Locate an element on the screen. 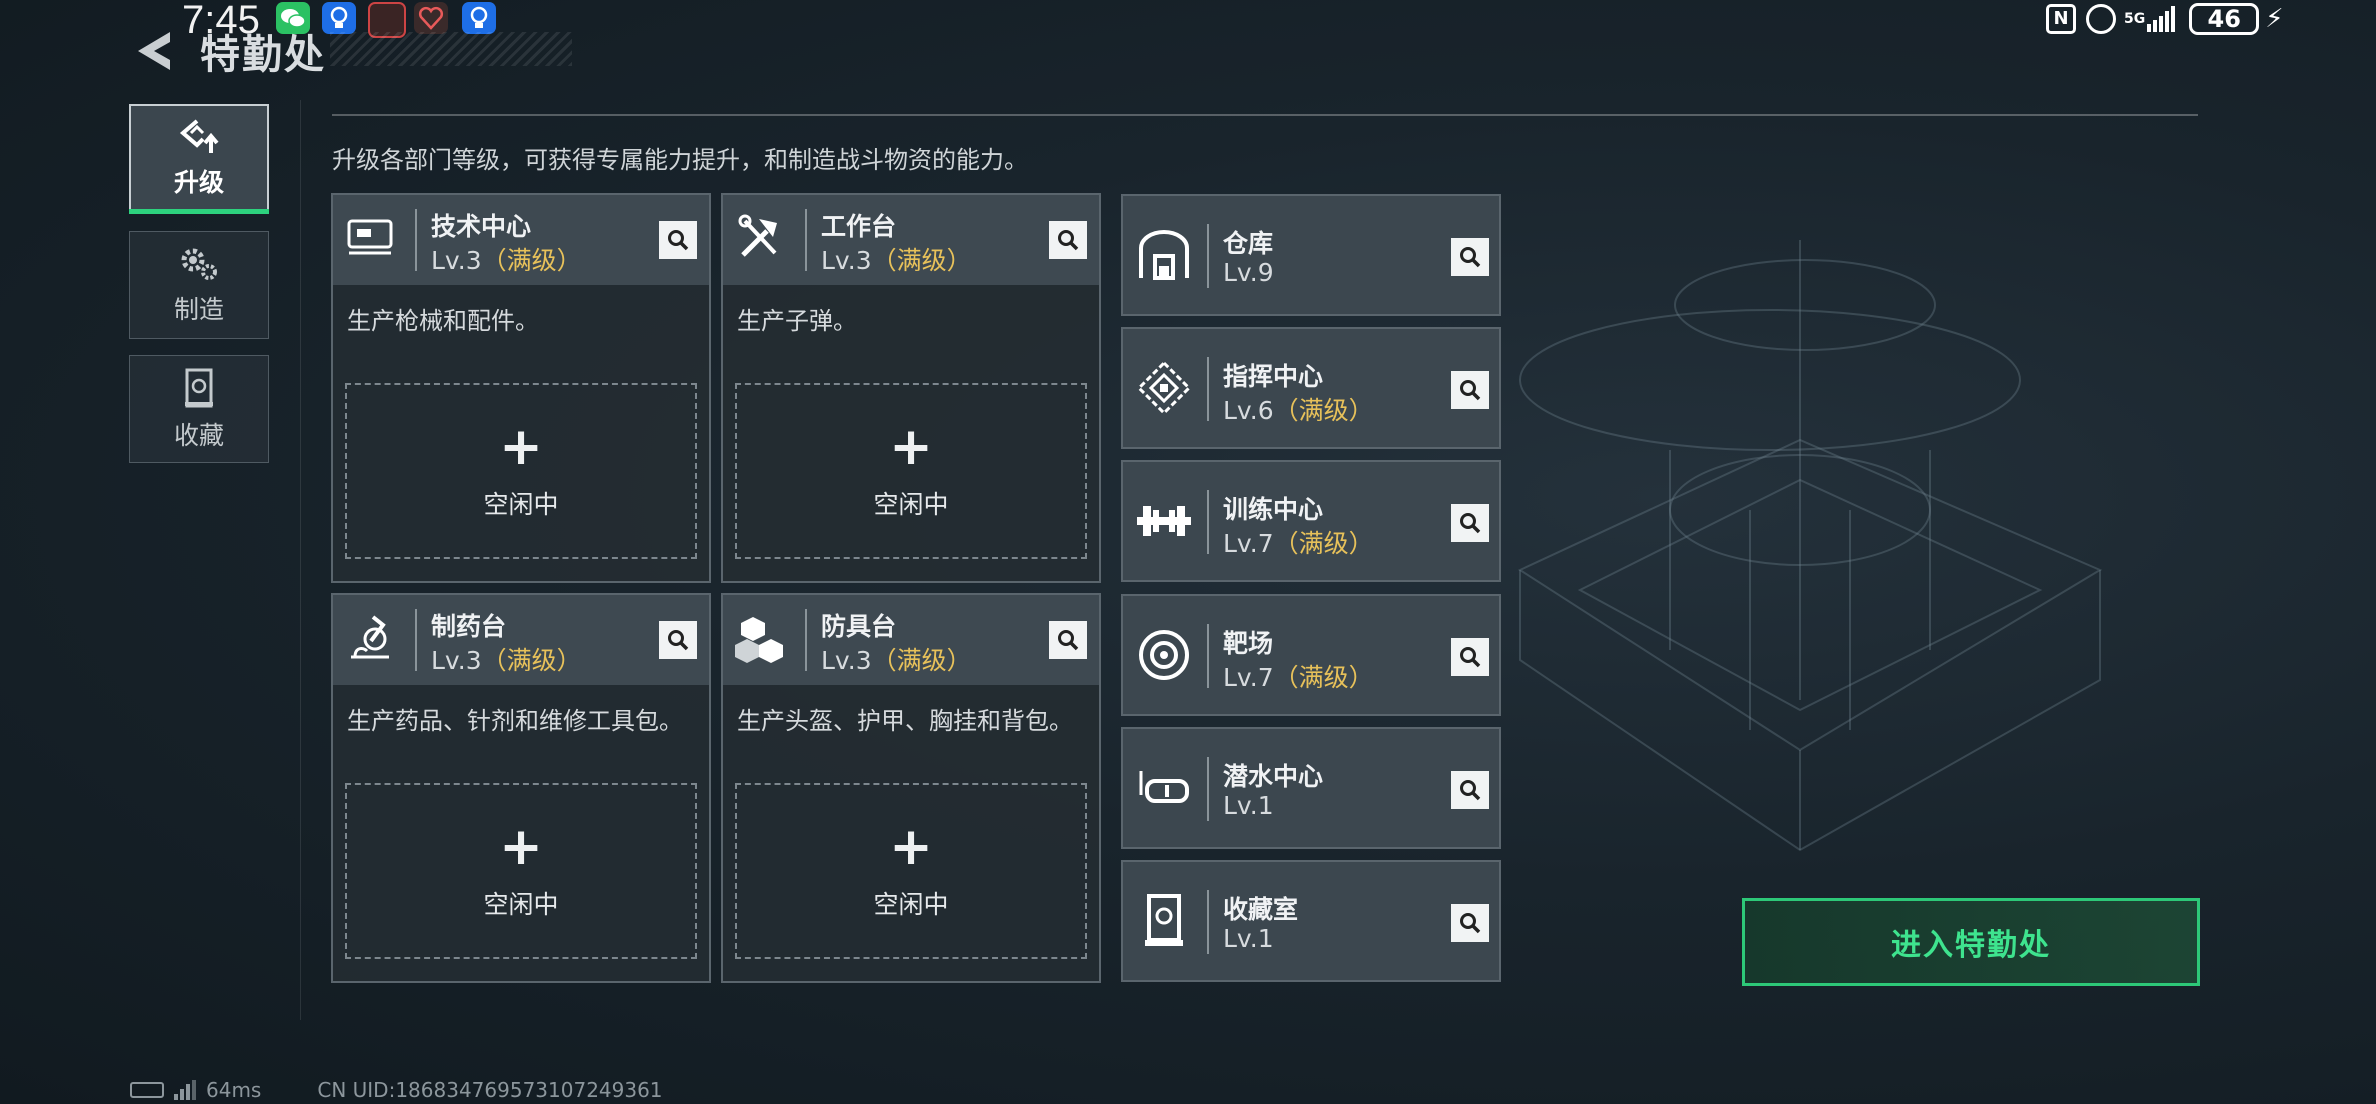  workstation-card-pharmacy: 制药台 Lv.3（满级） 生产药品、针剂和维修工具包。 + 空闲中 is located at coordinates (521, 788).